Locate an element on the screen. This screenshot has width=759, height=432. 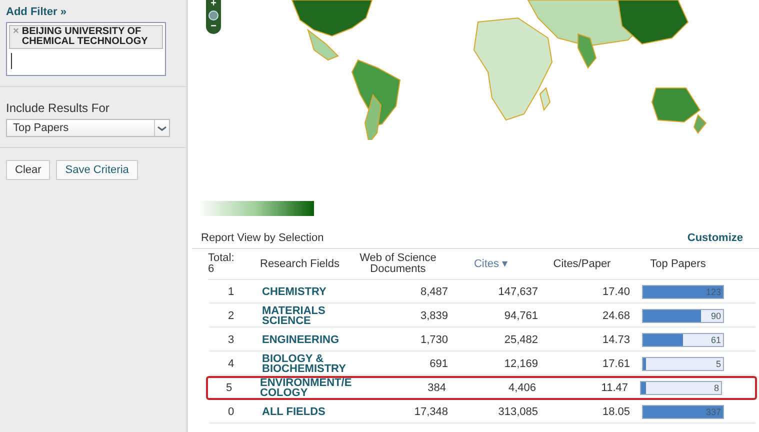
cites-cell-text: 313,085 is located at coordinates (517, 412).